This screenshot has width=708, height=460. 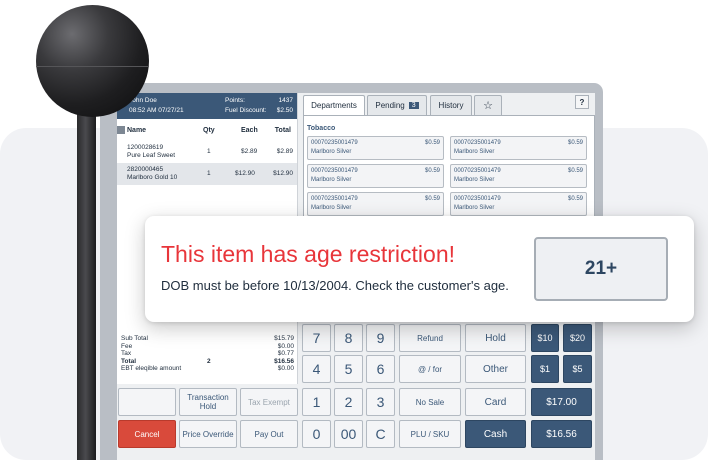 I want to click on quick-cash-exact-17: $17.00, so click(x=561, y=402).